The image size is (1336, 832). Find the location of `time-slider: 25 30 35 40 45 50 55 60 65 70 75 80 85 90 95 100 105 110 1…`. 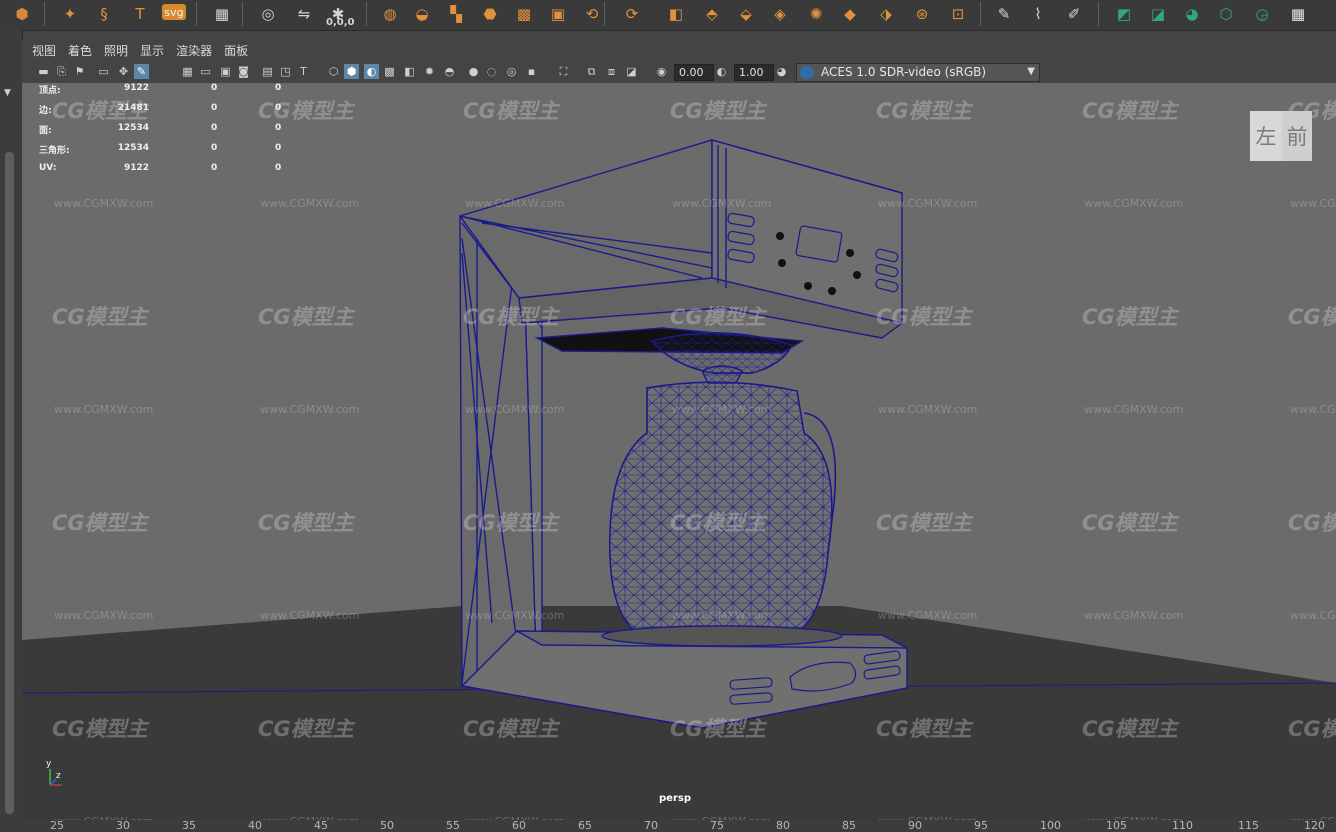

time-slider: 25 30 35 40 45 50 55 60 65 70 75 80 85 90 95 100 105 110 1… is located at coordinates (668, 826).